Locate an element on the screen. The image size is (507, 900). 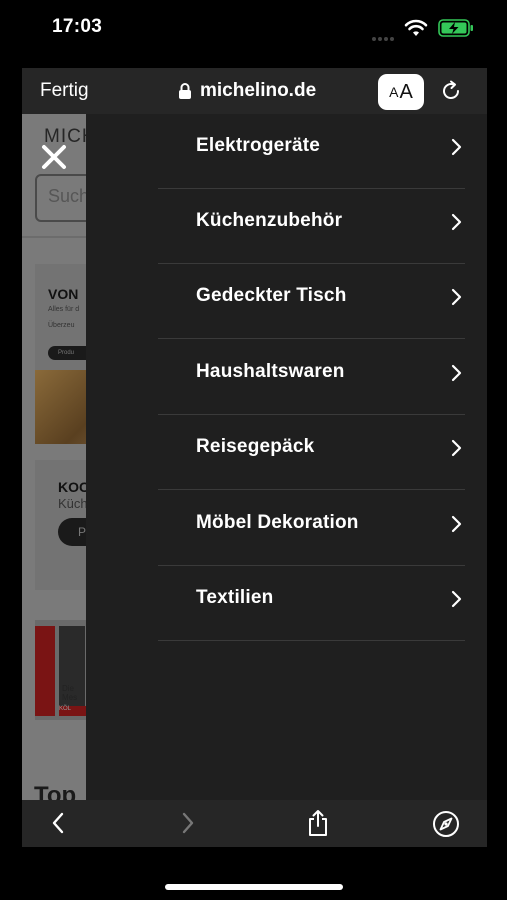
promo-card-title: VON is located at coordinates (63, 294).